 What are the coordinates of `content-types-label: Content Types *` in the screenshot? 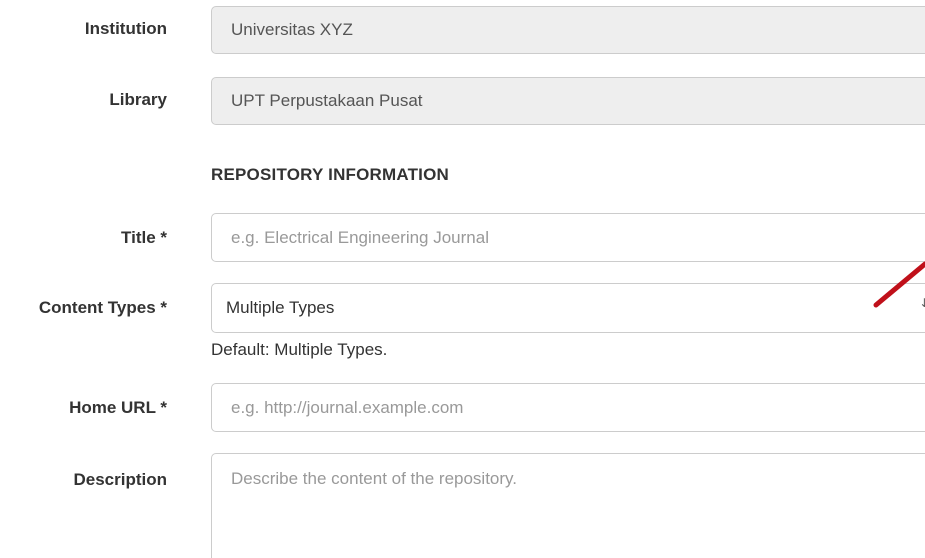 It's located at (102, 307).